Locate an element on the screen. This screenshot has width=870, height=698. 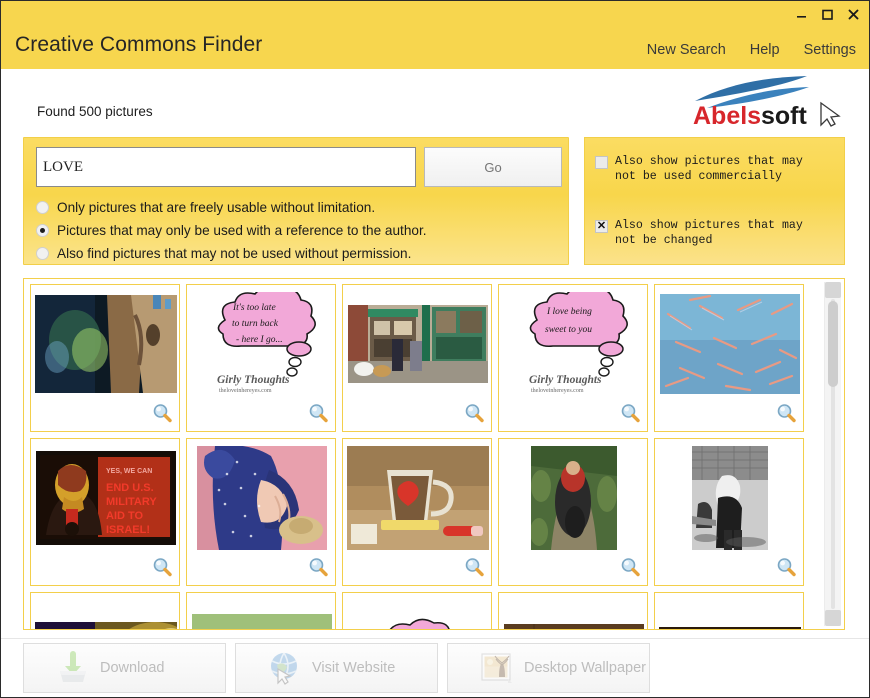
download-button: Download is located at coordinates (124, 668).